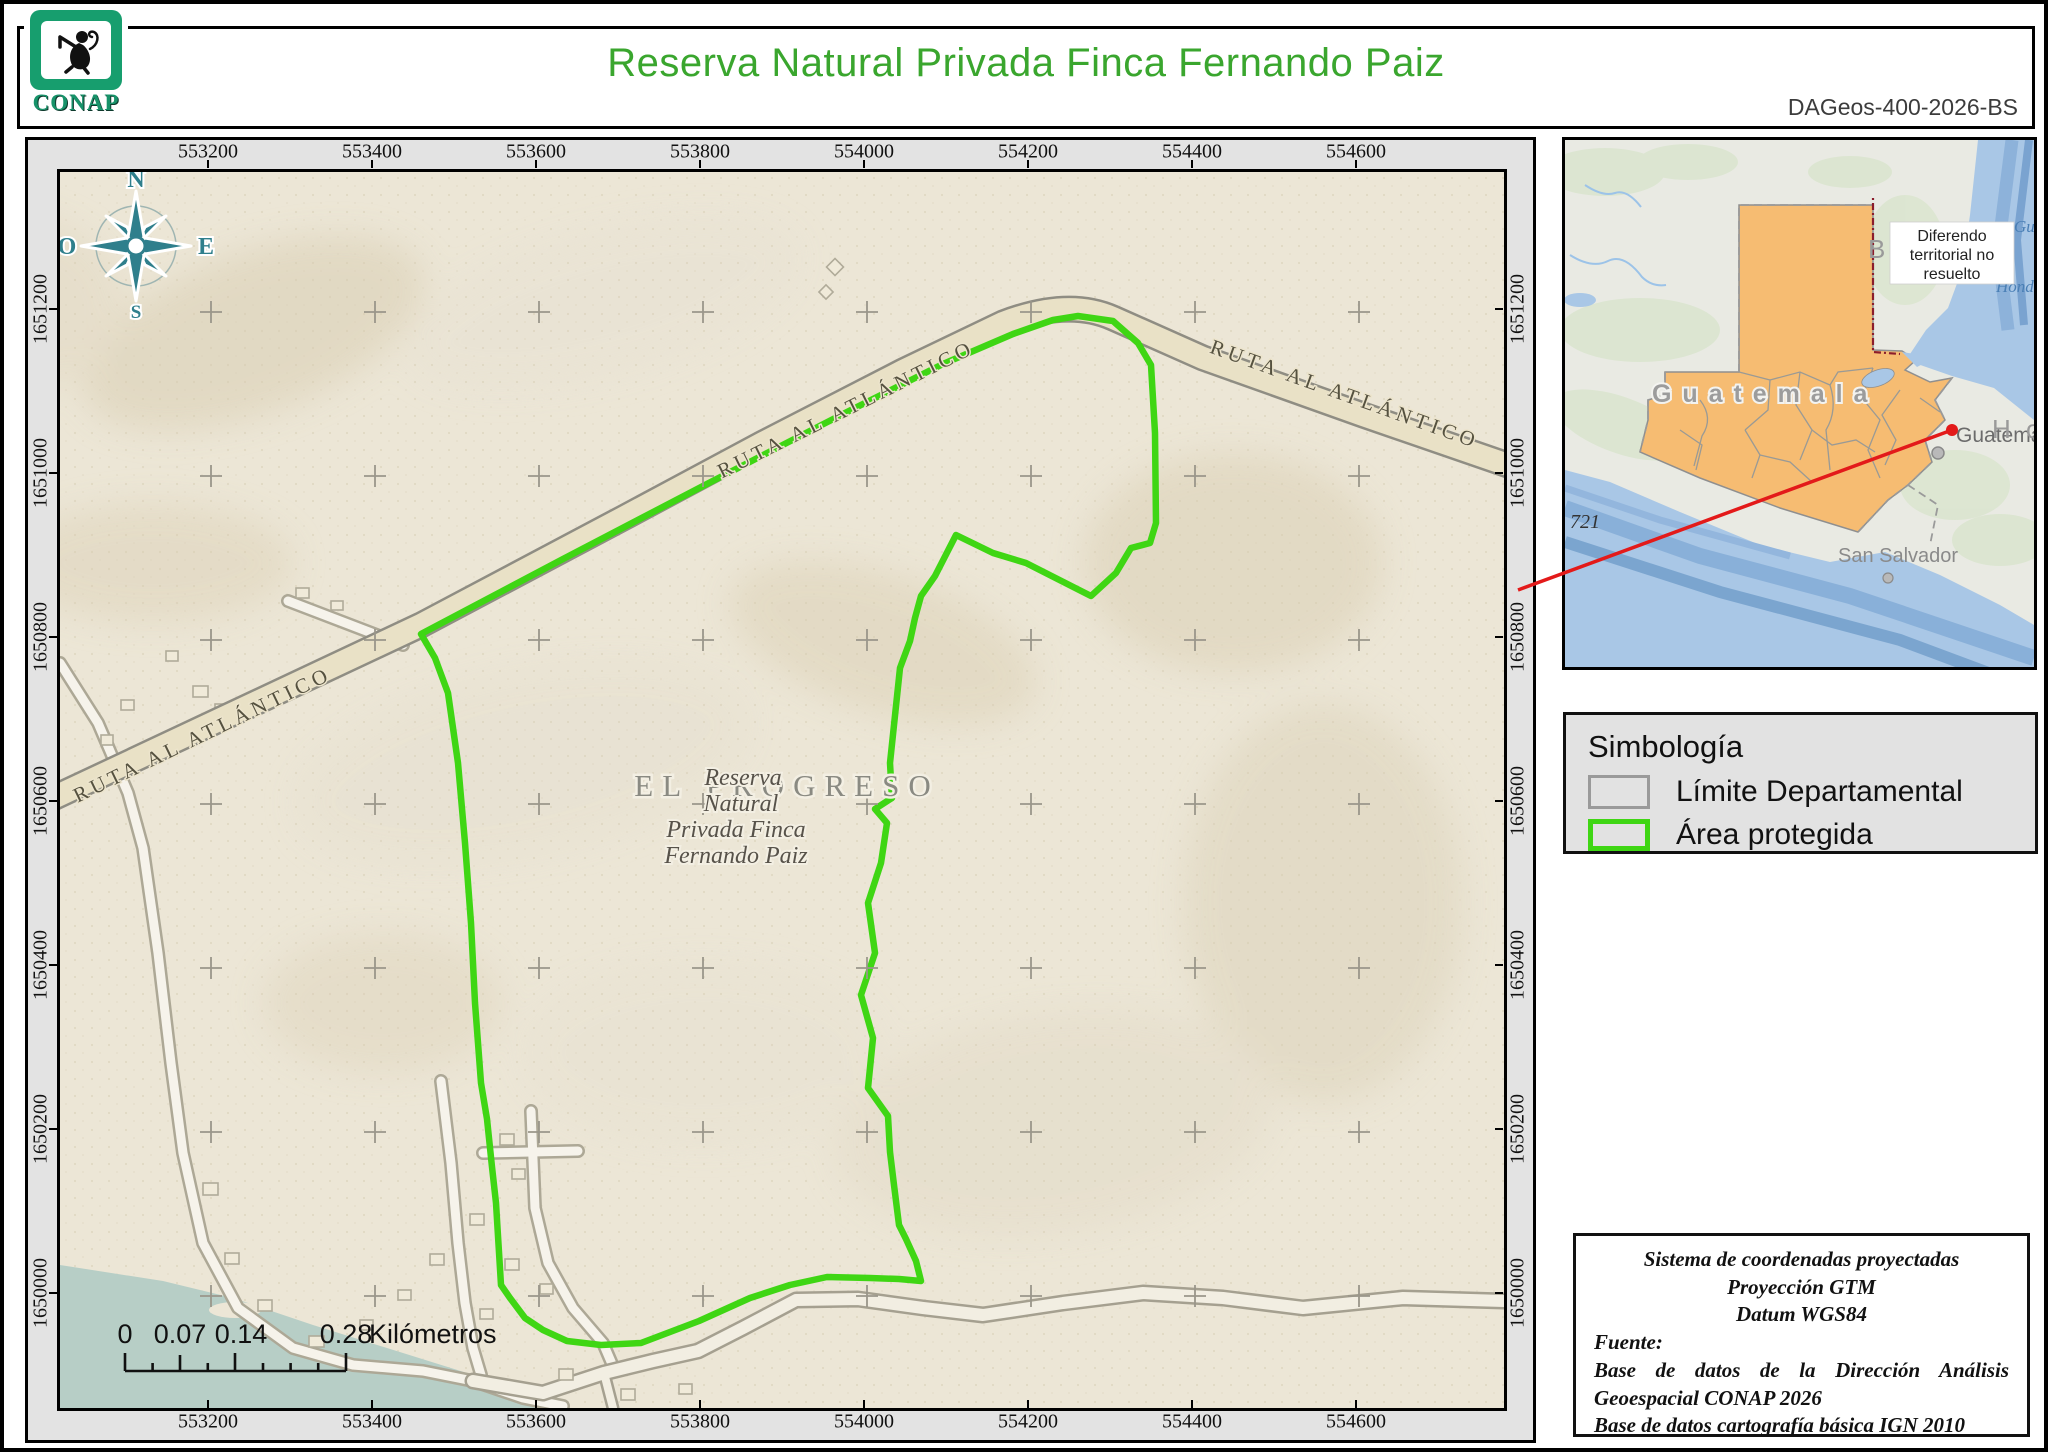  What do you see at coordinates (1888, 578) in the screenshot?
I see `inset-sansalvador-dot` at bounding box center [1888, 578].